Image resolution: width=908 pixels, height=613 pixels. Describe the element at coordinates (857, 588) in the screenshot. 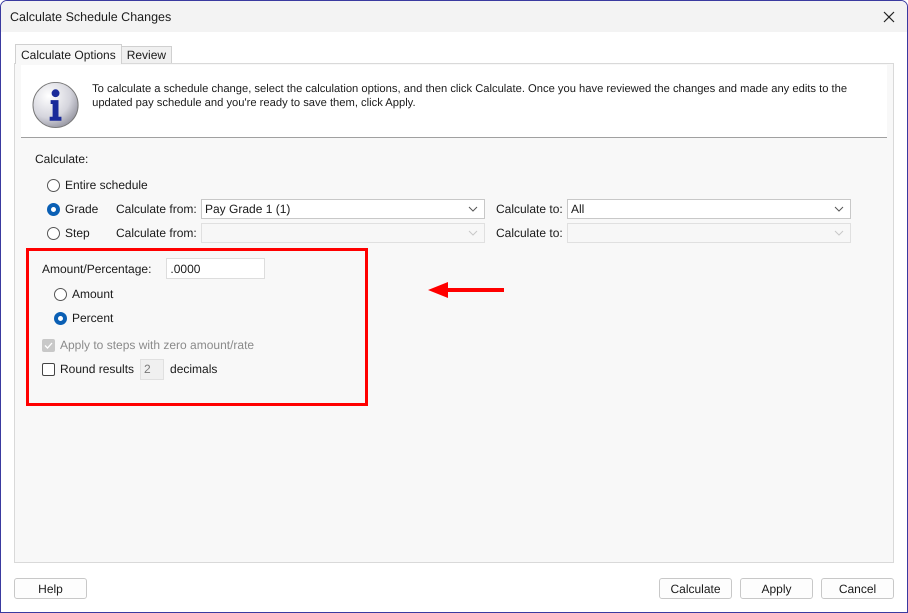

I see `dialog-button: Cancel` at that location.